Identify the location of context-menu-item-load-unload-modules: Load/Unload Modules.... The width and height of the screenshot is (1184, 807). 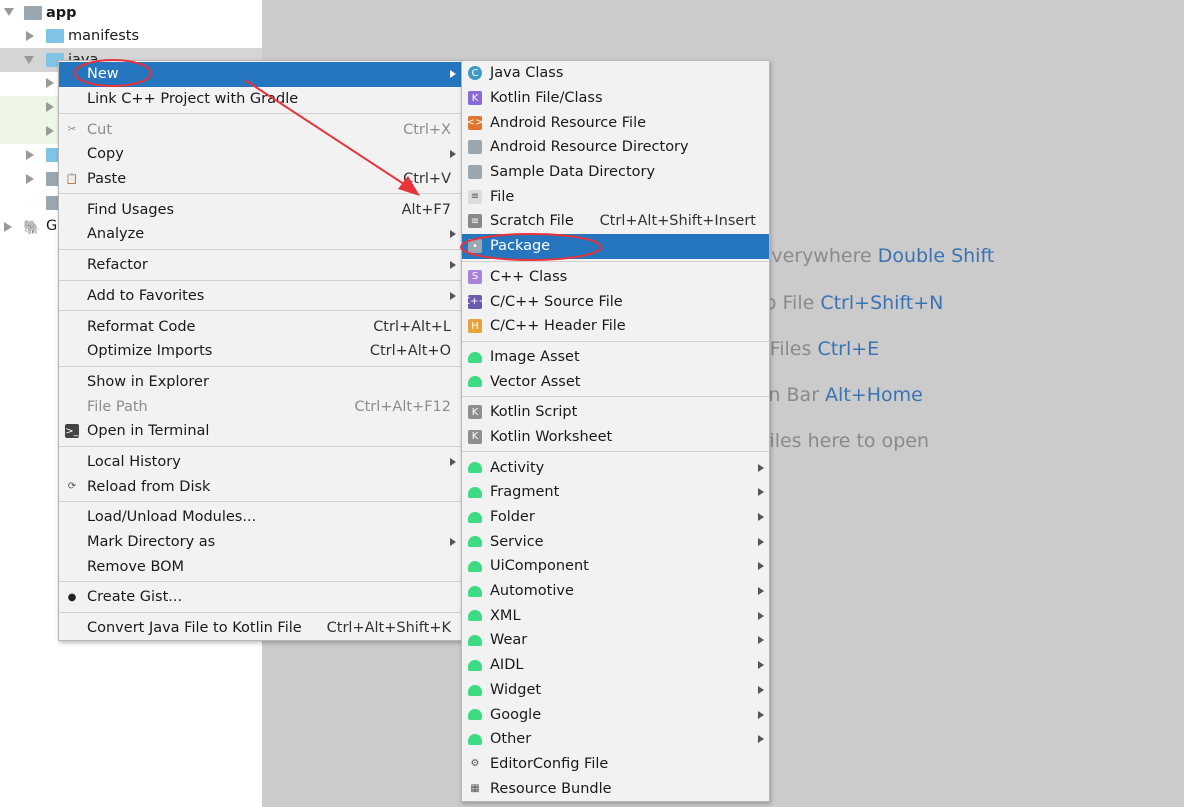
(260, 517).